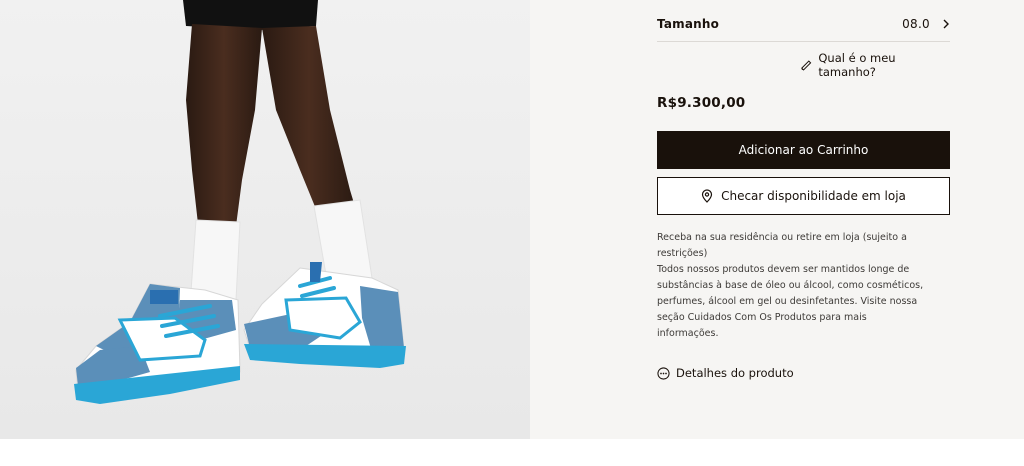 The width and height of the screenshot is (1024, 466). I want to click on size-value-group: 08.0, so click(926, 24).